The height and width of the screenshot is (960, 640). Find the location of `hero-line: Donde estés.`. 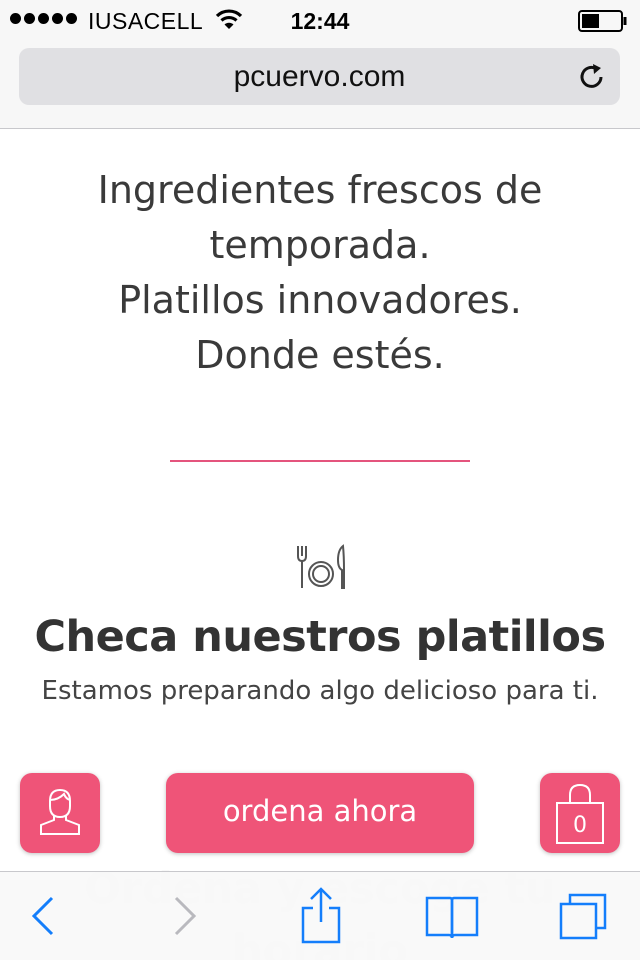

hero-line: Donde estés. is located at coordinates (320, 355).